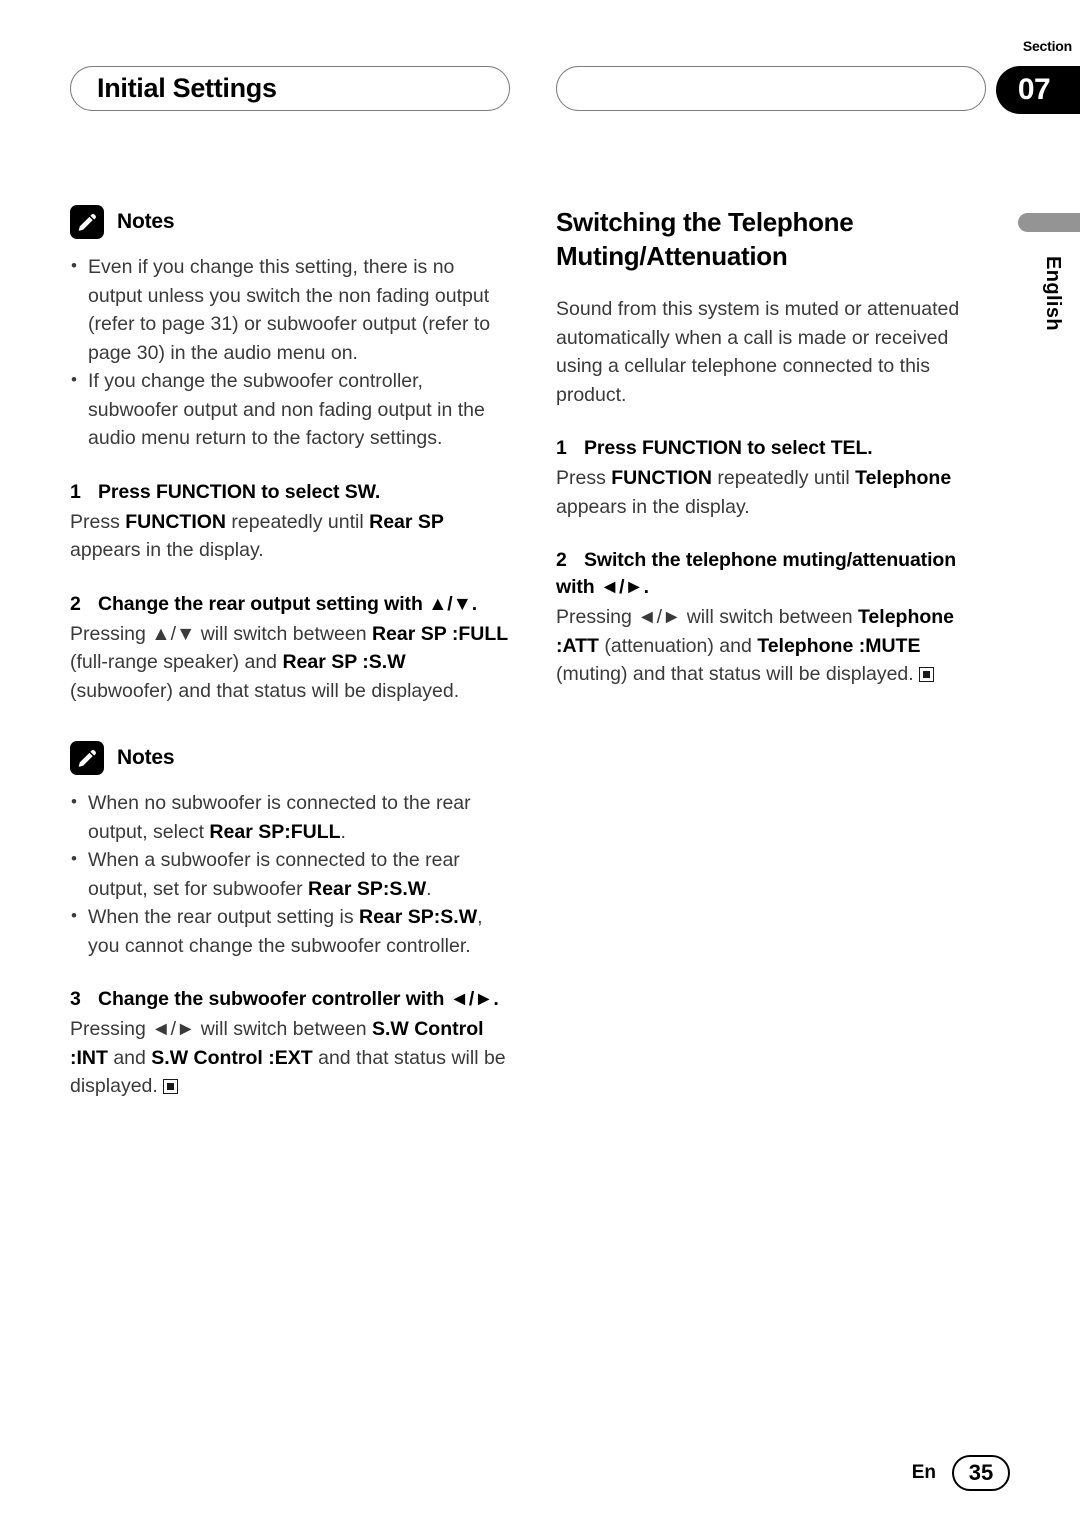  What do you see at coordinates (239, 491) in the screenshot?
I see `step-heading-text: Press FUNCTION to select SW.` at bounding box center [239, 491].